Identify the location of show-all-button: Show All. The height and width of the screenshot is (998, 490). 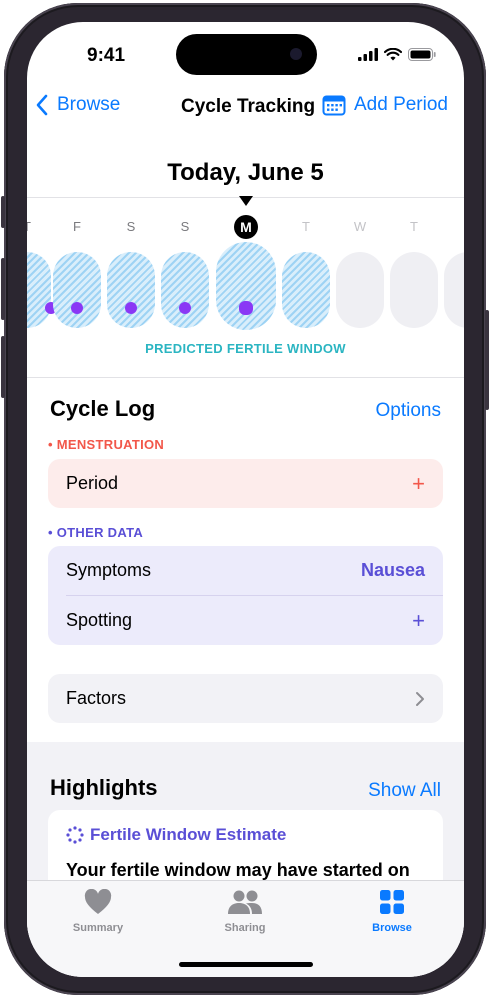
(404, 791).